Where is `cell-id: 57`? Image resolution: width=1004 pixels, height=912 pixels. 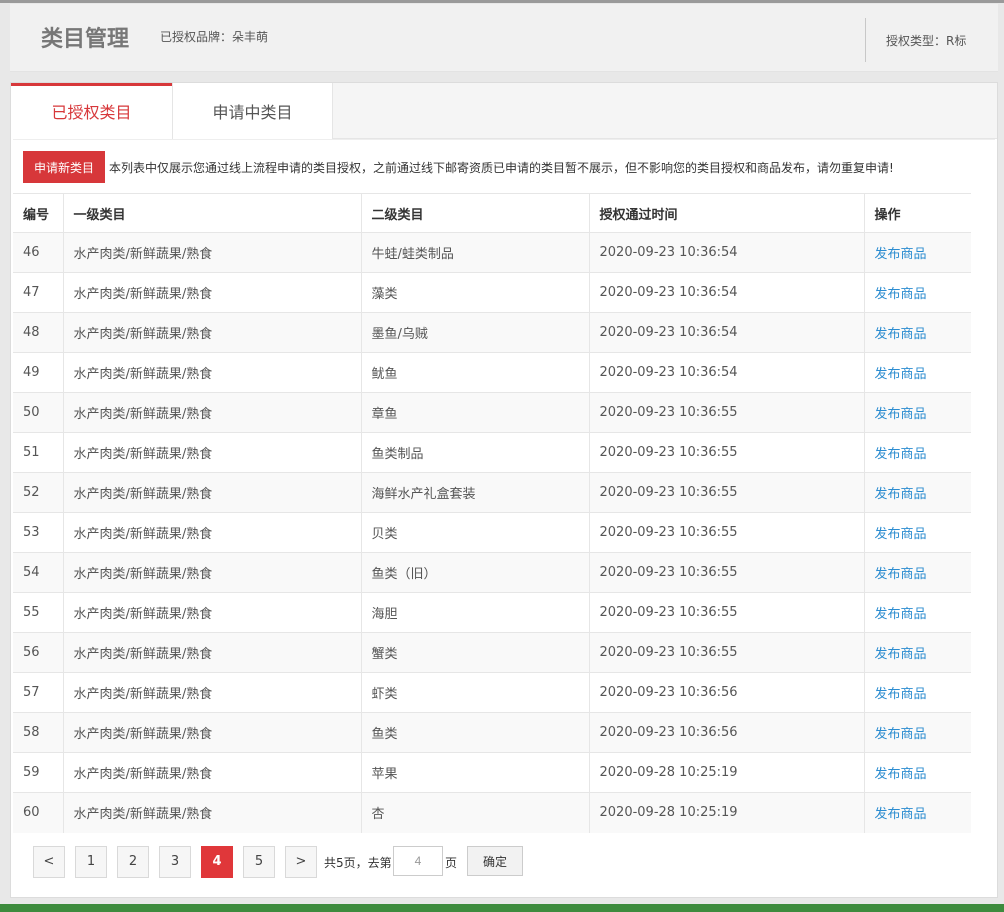 cell-id: 57 is located at coordinates (38, 692).